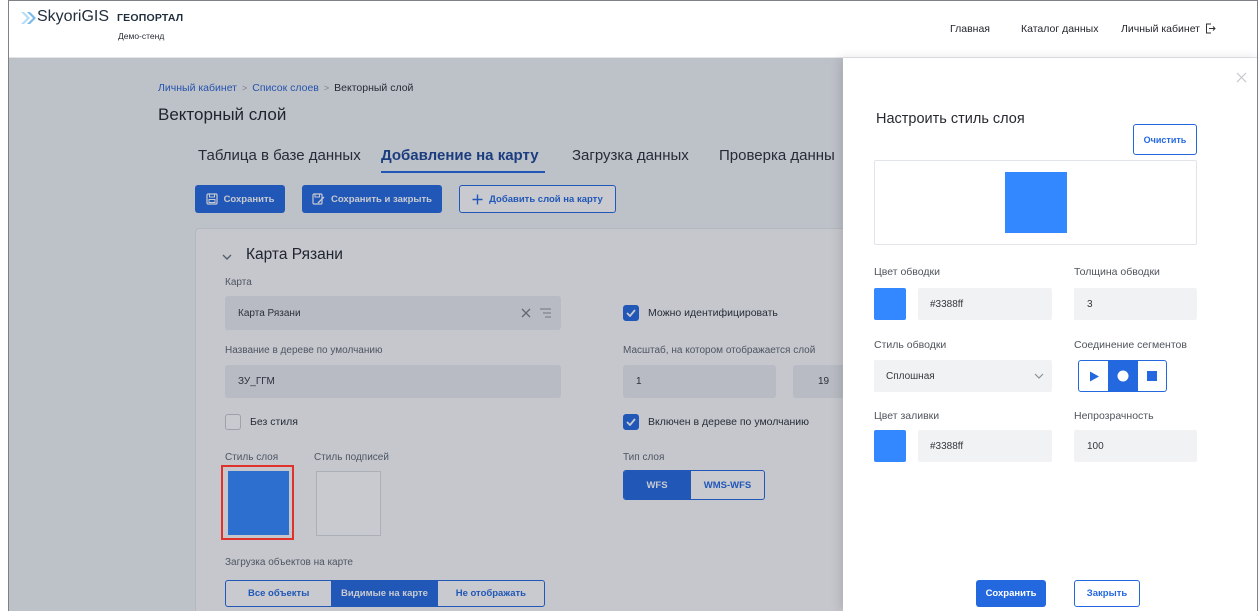 The height and width of the screenshot is (611, 1260). Describe the element at coordinates (970, 29) in the screenshot. I see `nav-home: Главная` at that location.